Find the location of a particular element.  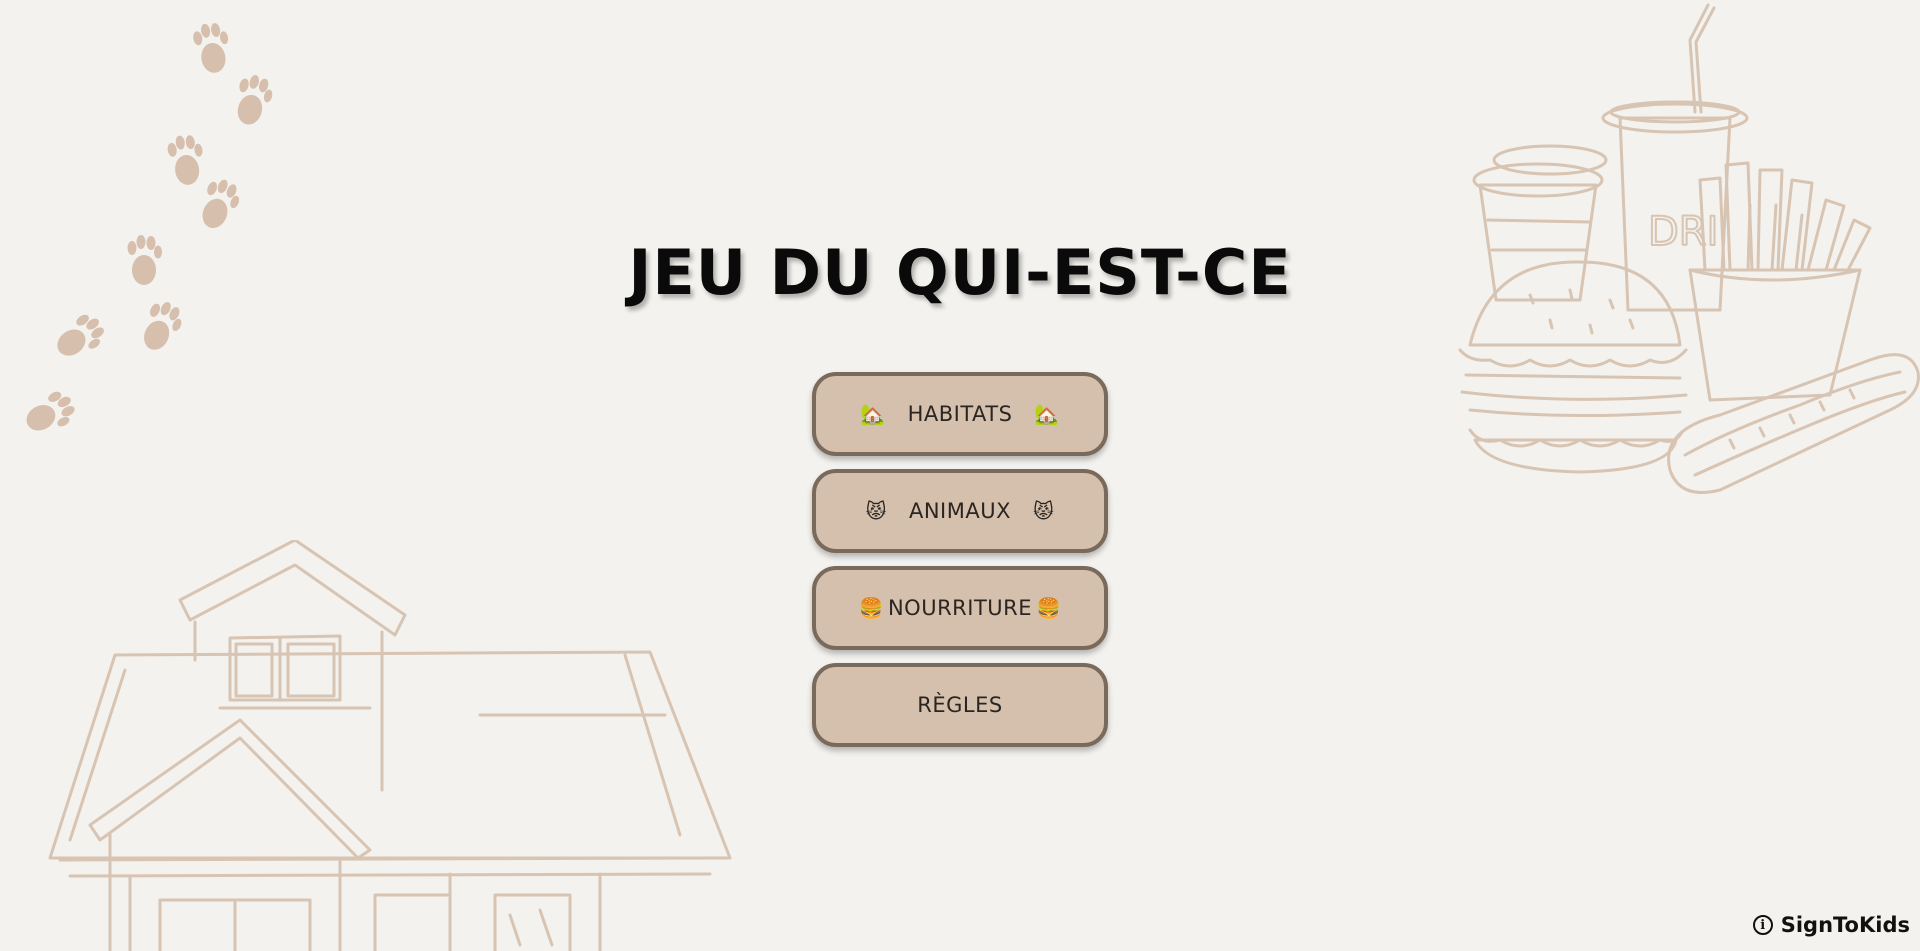

nourriture-label: NOURRITURE is located at coordinates (960, 608).